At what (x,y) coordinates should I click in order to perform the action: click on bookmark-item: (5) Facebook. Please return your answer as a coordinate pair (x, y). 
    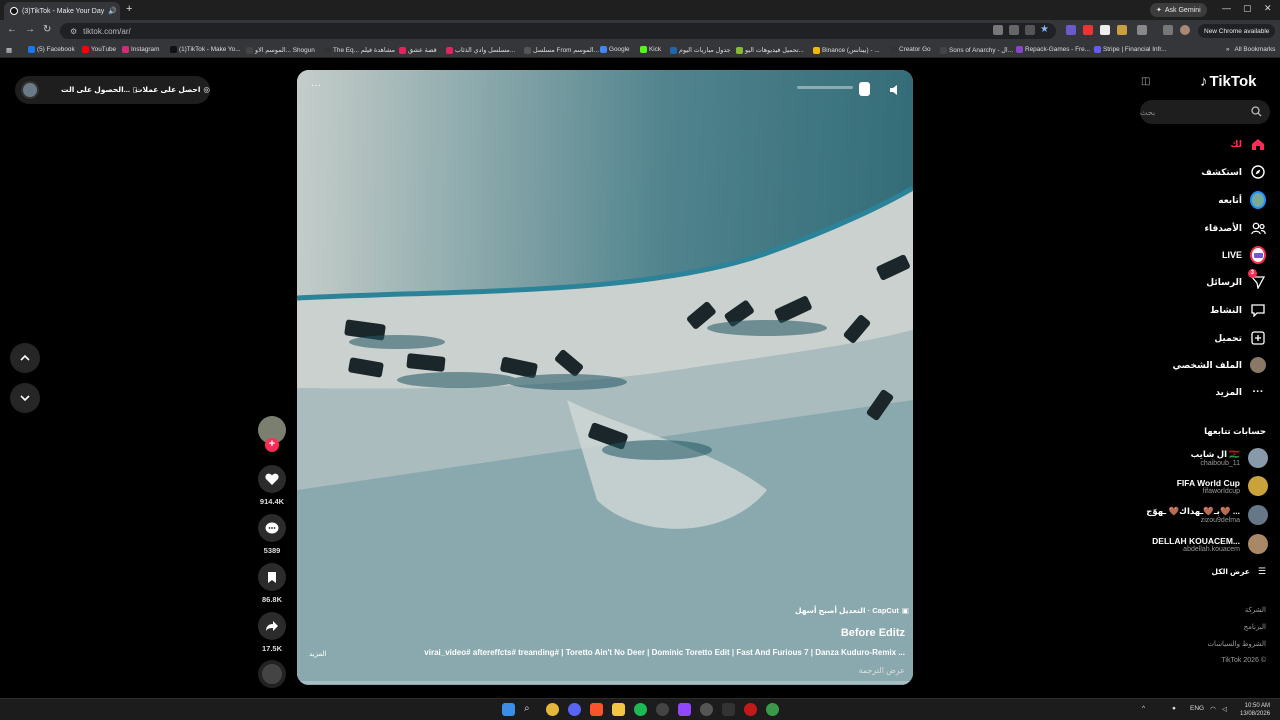
    Looking at the image, I should click on (51, 49).